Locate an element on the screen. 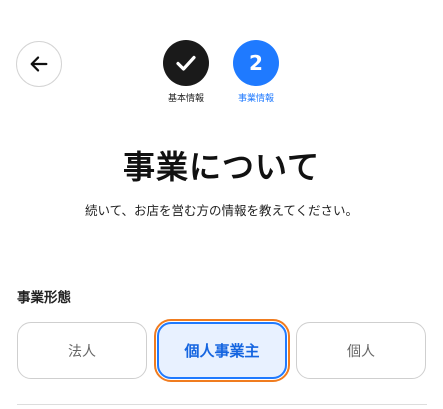 The width and height of the screenshot is (443, 409). step-label: 事業情報 is located at coordinates (255, 99).